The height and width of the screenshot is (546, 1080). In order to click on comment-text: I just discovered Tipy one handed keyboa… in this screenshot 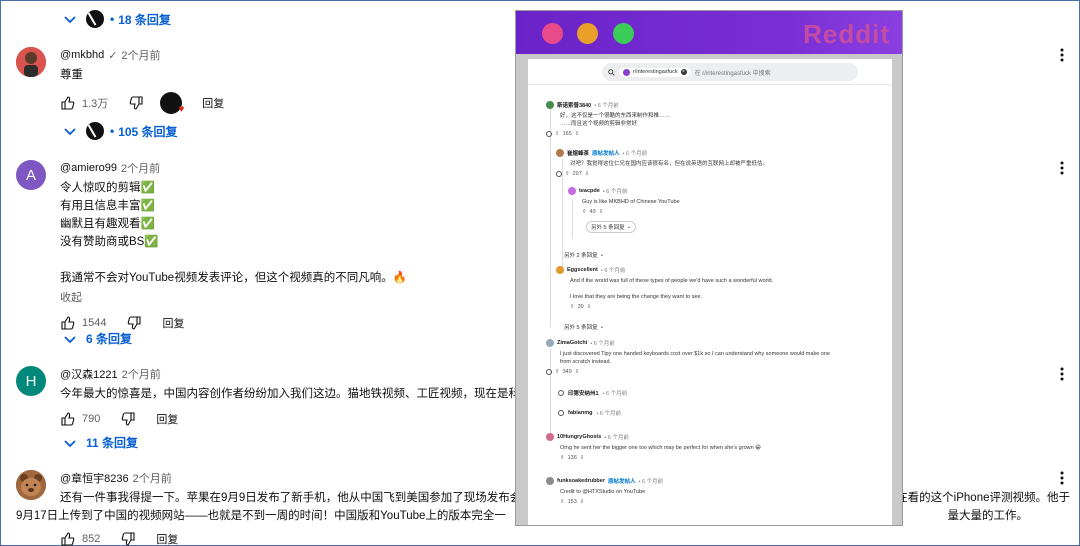, I will do `click(695, 358)`.